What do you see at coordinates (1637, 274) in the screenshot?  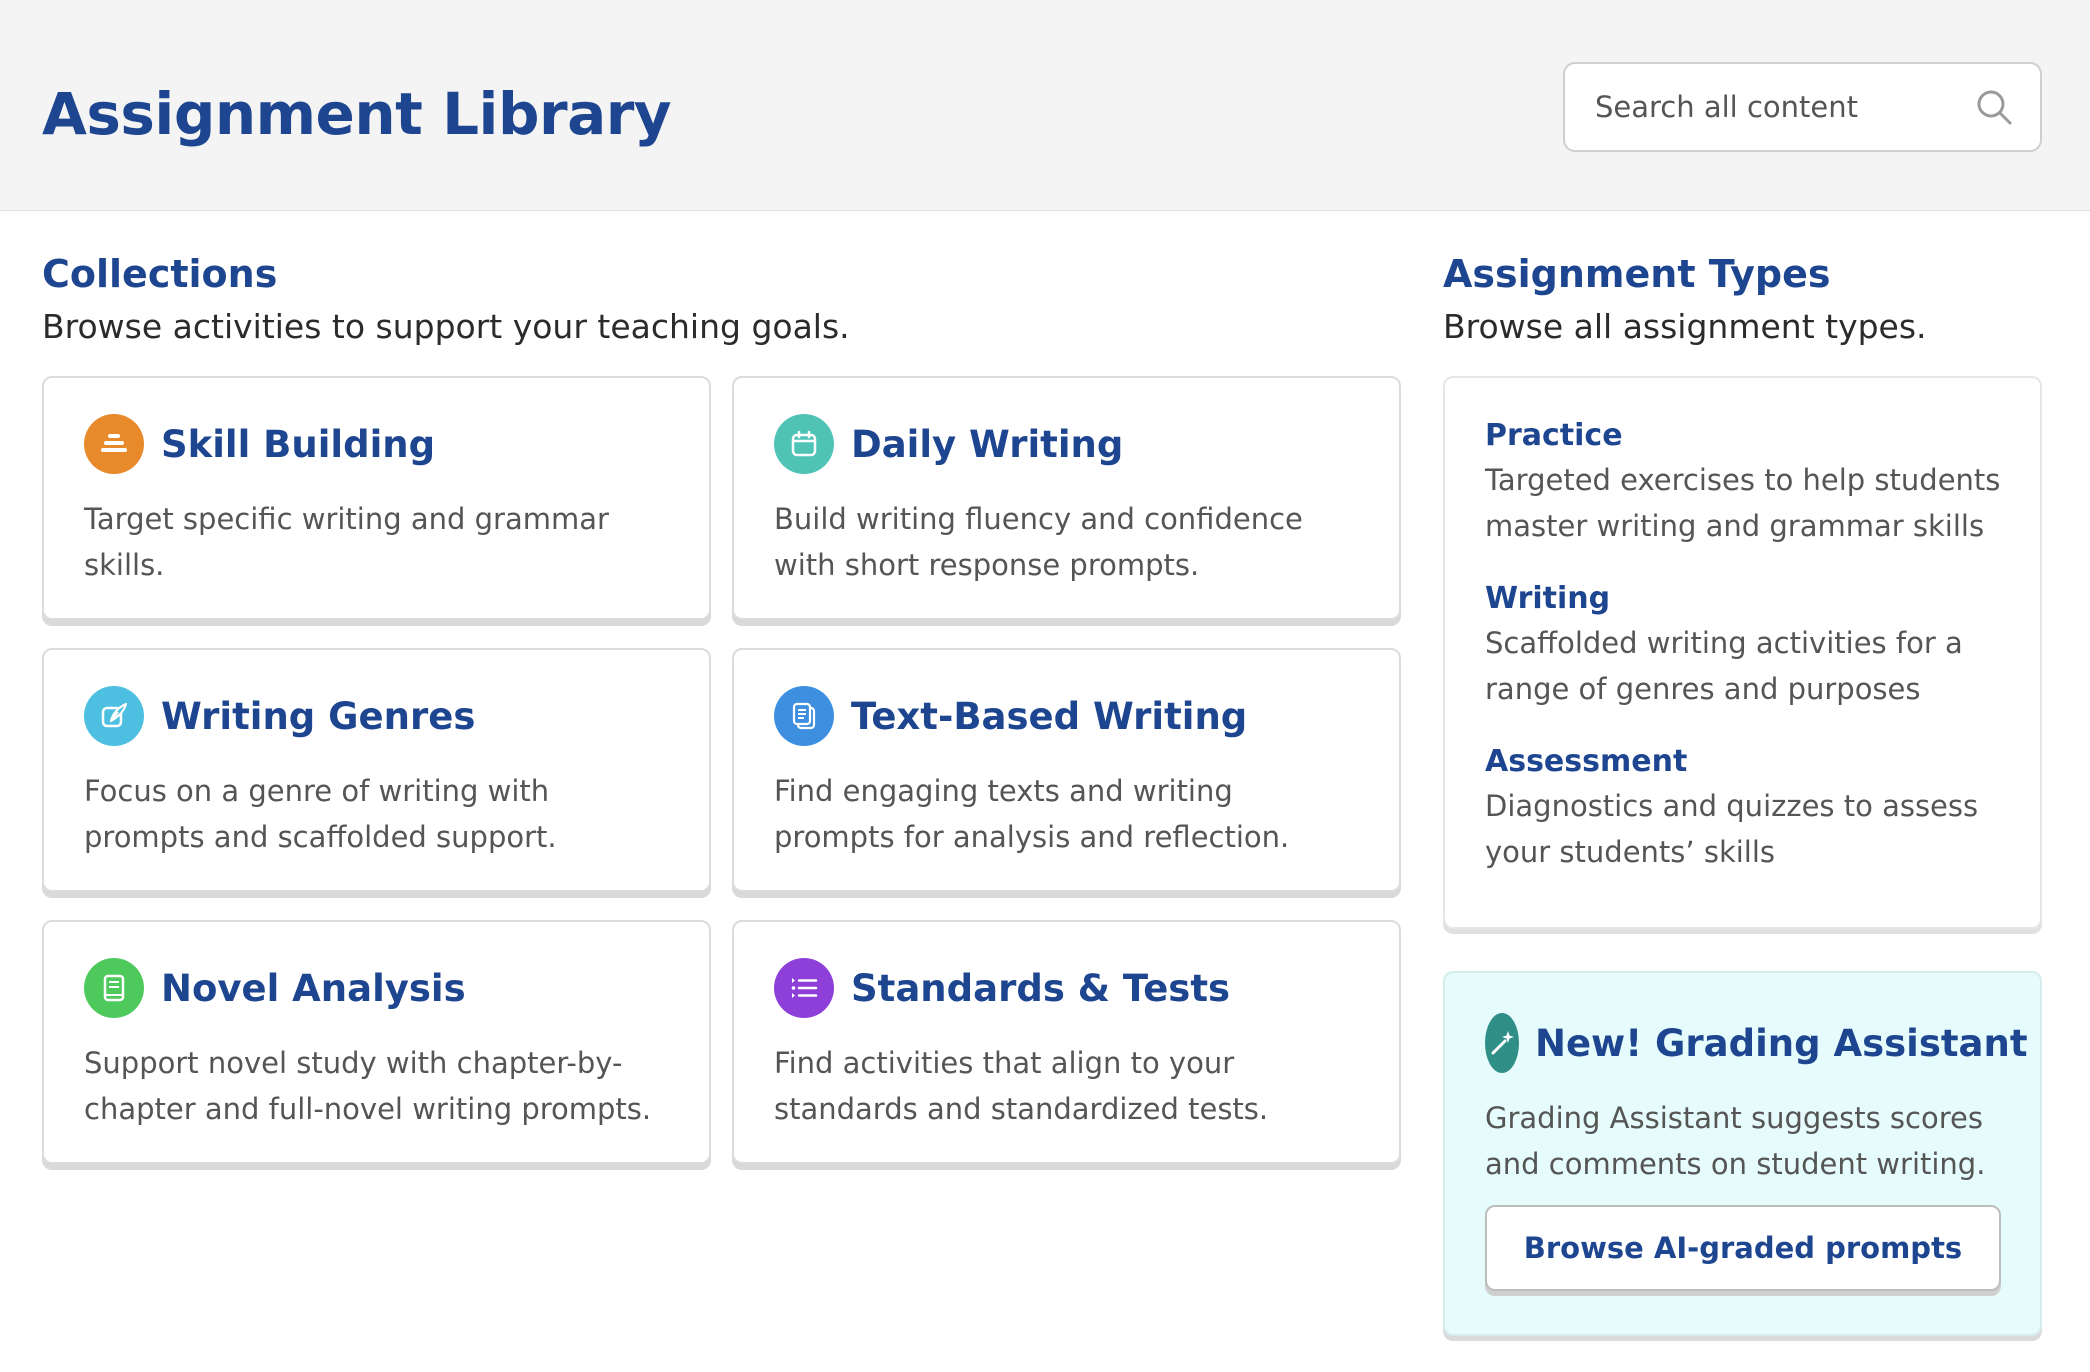 I see `assignment-types-title: Assignment Types` at bounding box center [1637, 274].